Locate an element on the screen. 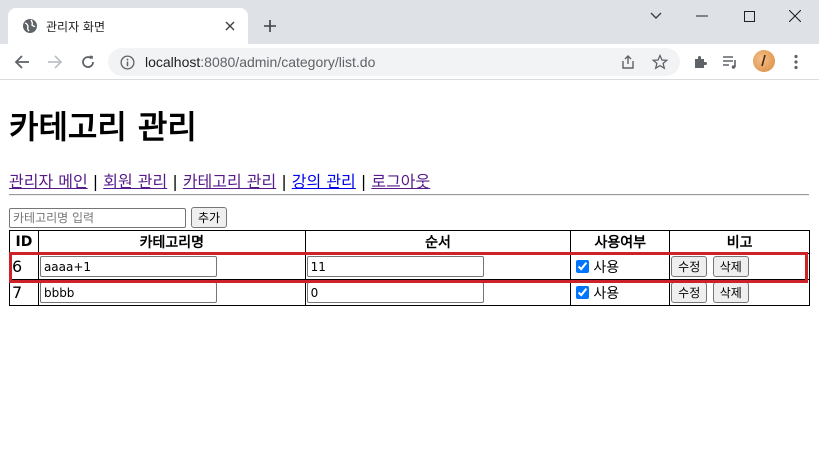  row-id: 7 is located at coordinates (24, 292).